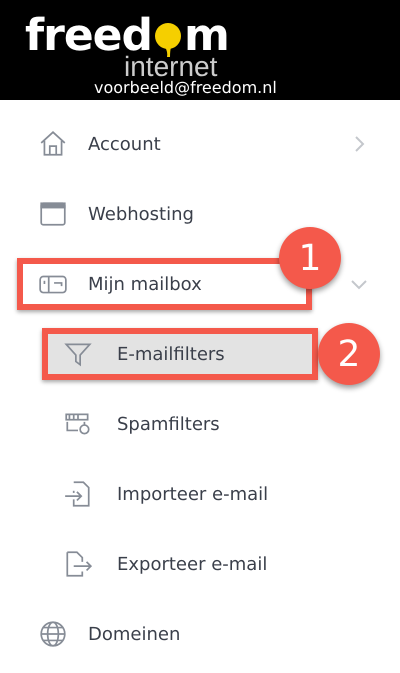 This screenshot has width=400, height=673. Describe the element at coordinates (206, 424) in the screenshot. I see `menu-item: Spamfilters` at that location.